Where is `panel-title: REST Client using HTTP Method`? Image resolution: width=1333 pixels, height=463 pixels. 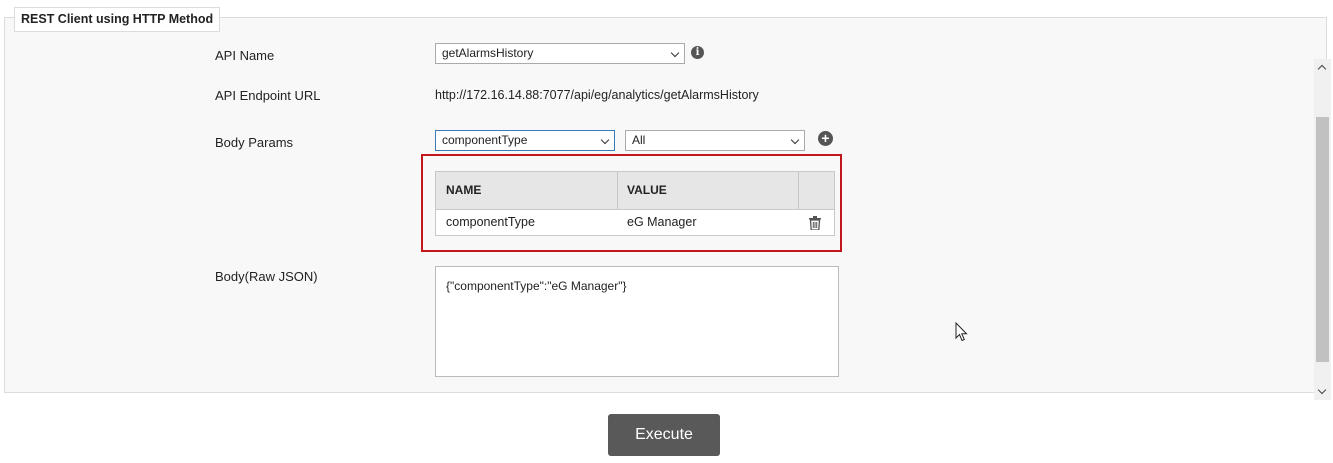
panel-title: REST Client using HTTP Method is located at coordinates (117, 19).